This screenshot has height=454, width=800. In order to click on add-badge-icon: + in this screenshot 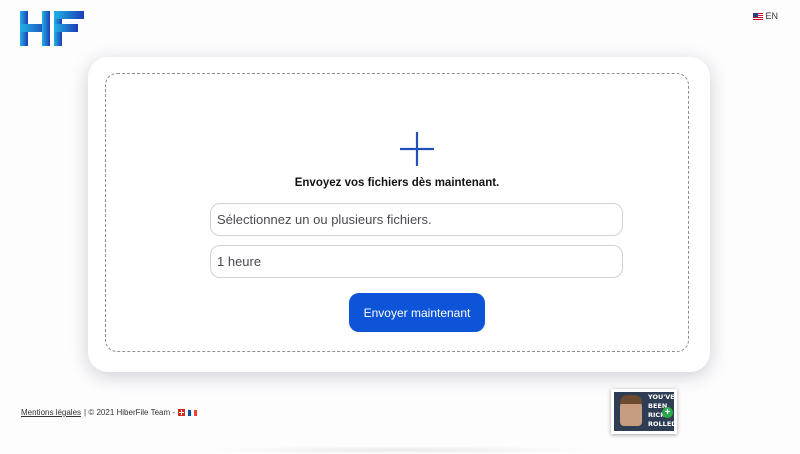, I will do `click(667, 412)`.